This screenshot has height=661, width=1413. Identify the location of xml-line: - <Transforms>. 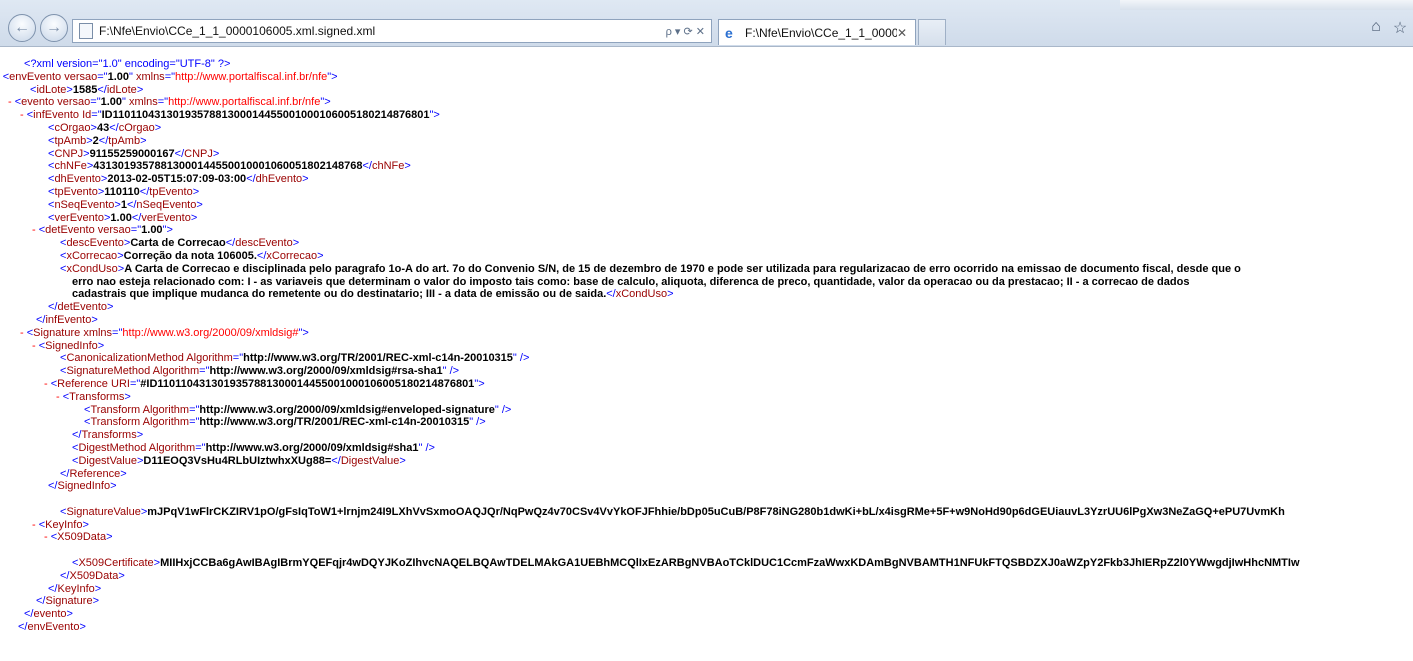
(706, 397).